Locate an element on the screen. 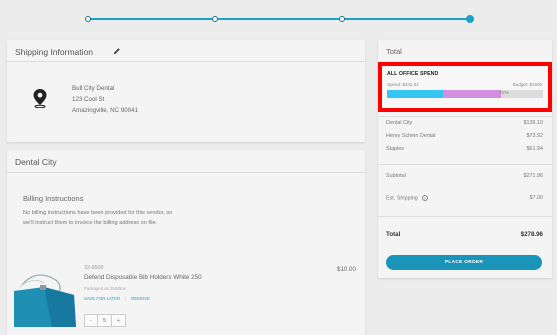  product-sku: 32-8500 is located at coordinates (94, 268).